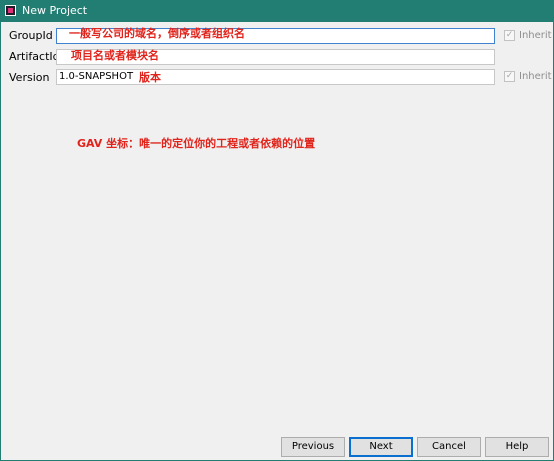 The height and width of the screenshot is (461, 554). What do you see at coordinates (535, 35) in the screenshot?
I see `group-id-inherit-label: Inherit` at bounding box center [535, 35].